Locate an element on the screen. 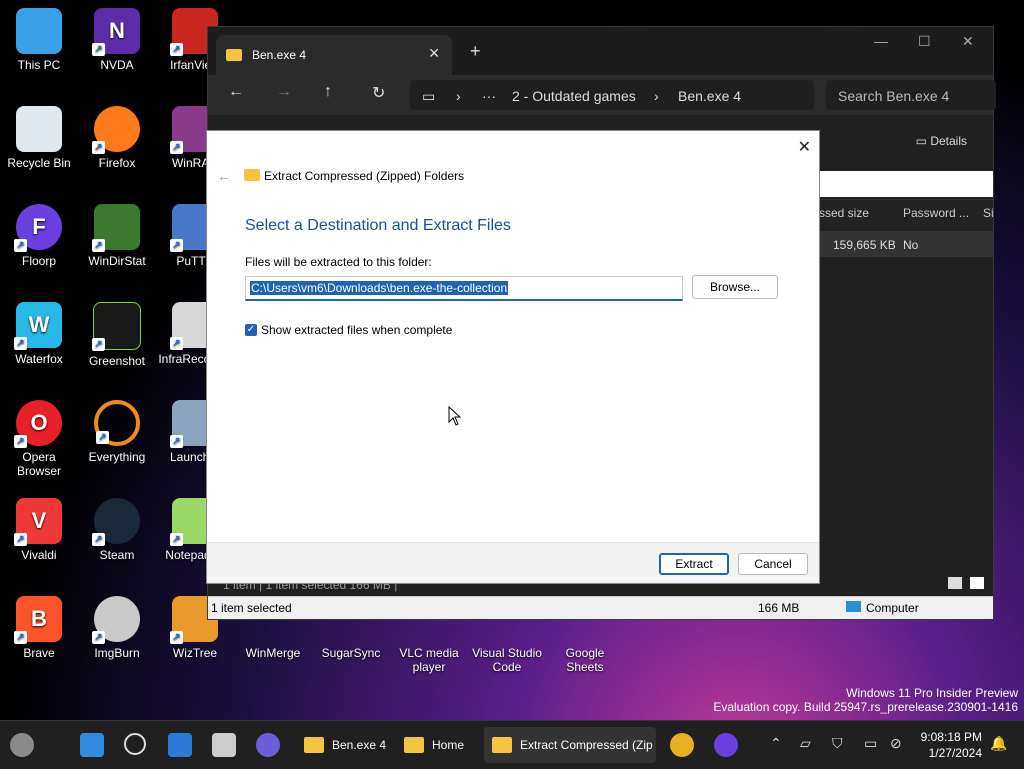 Image resolution: width=1024 pixels, height=769 pixels. taskbar-app-extract: Extract Compressed (Zip is located at coordinates (570, 745).